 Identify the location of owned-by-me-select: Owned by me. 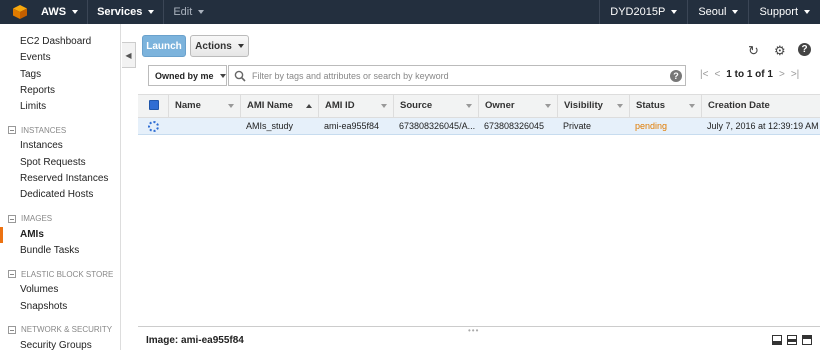
(187, 75).